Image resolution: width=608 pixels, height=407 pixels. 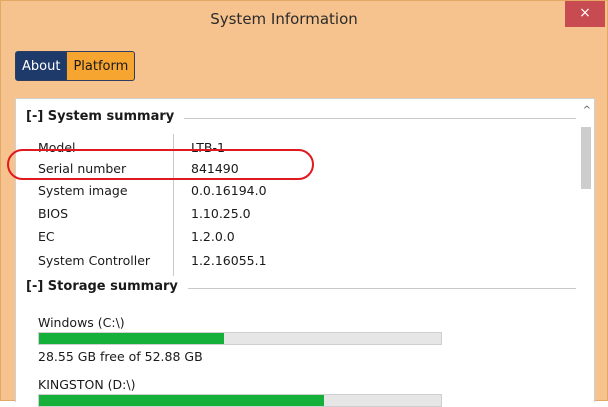 What do you see at coordinates (53, 213) in the screenshot?
I see `row-label-bios: BIOS` at bounding box center [53, 213].